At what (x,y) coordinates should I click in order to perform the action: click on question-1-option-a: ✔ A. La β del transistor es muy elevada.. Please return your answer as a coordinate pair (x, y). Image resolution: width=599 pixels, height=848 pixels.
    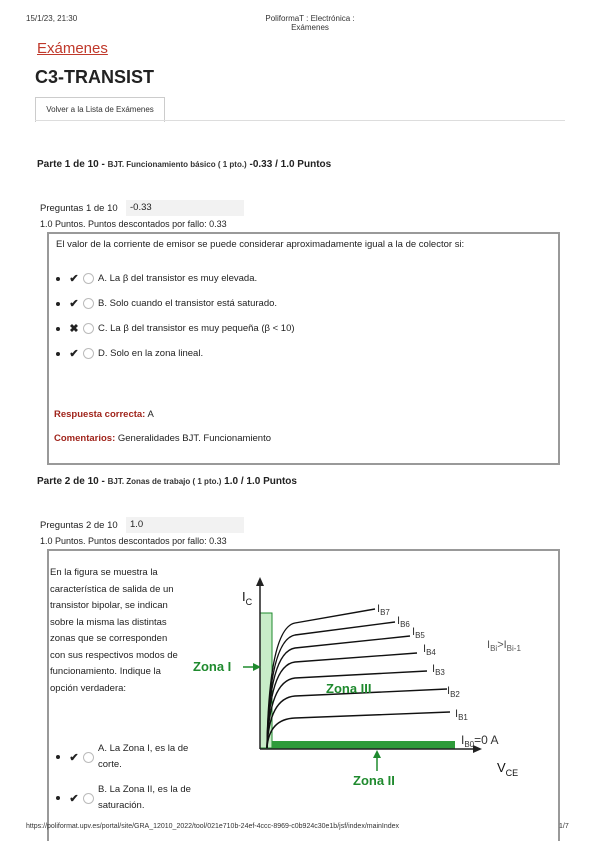
    Looking at the image, I should click on (156, 278).